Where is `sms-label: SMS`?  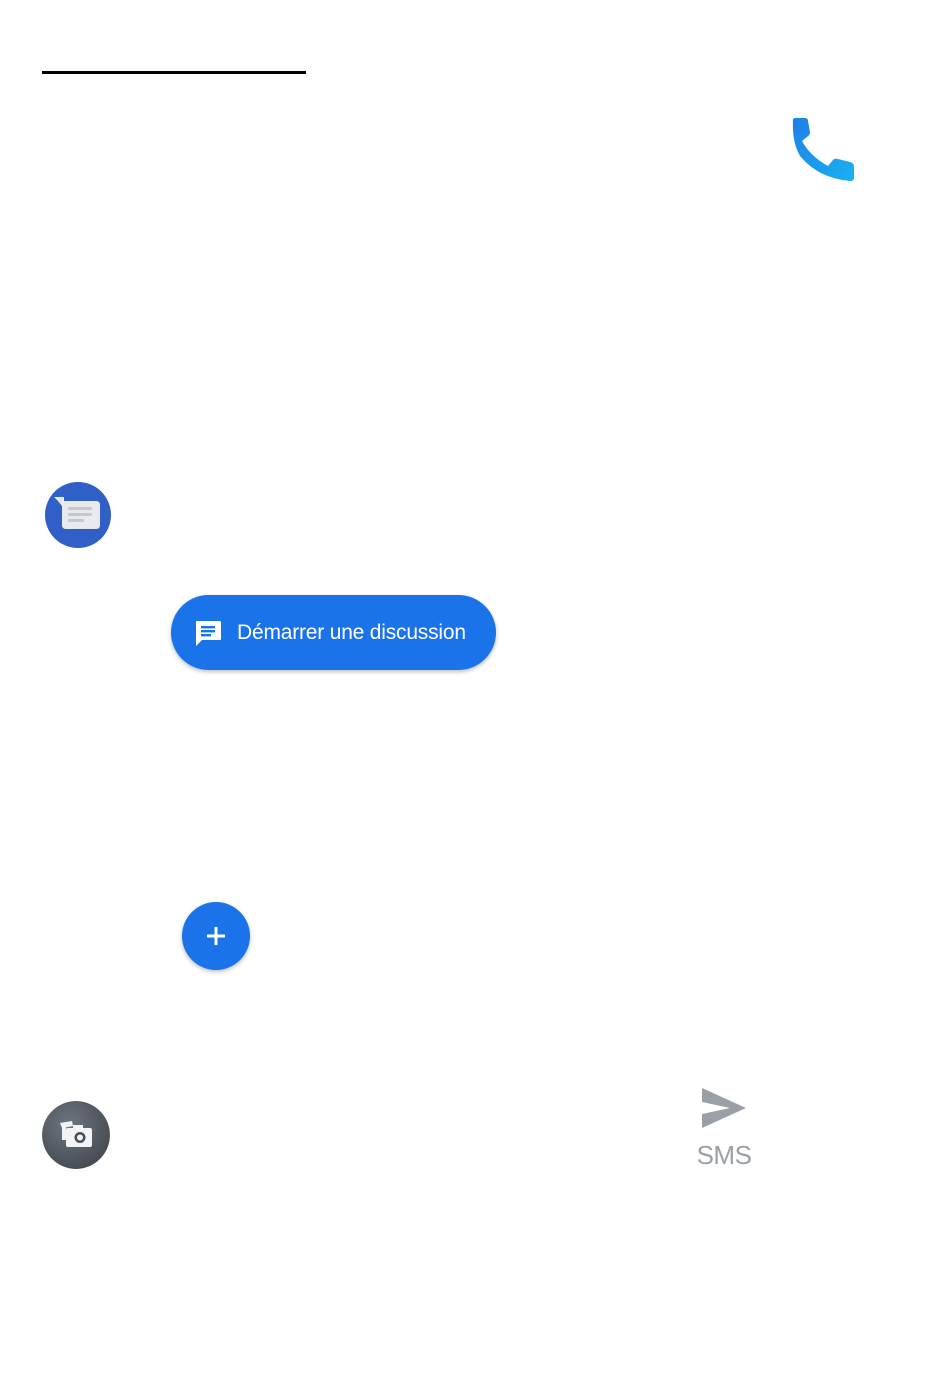
sms-label: SMS is located at coordinates (724, 1155).